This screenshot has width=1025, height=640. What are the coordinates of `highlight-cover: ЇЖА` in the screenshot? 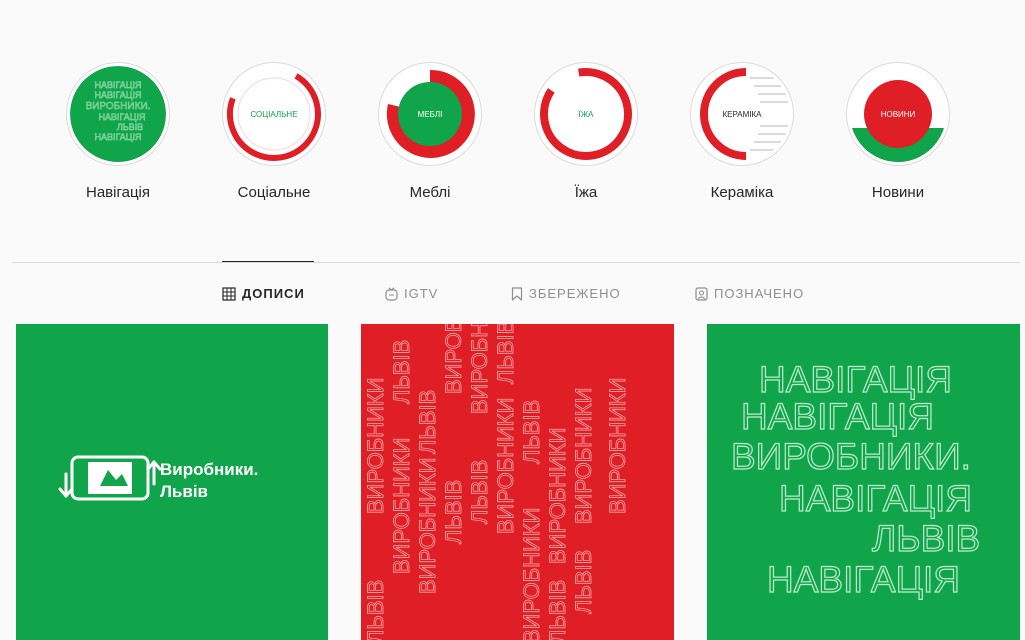 It's located at (586, 114).